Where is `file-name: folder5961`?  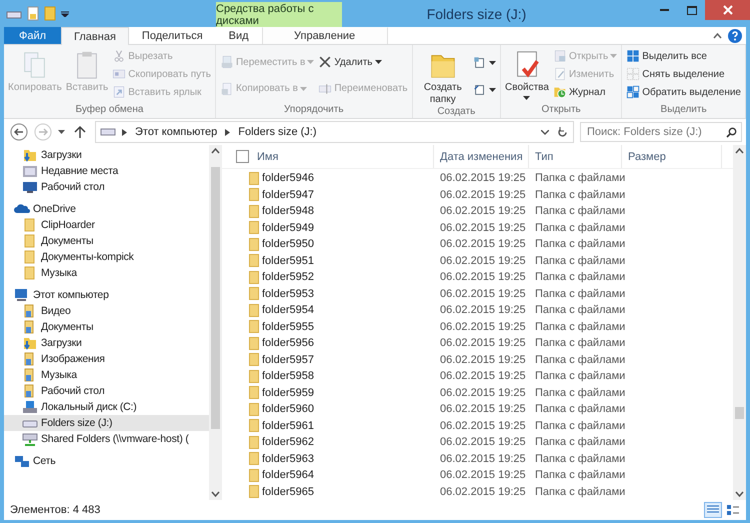
file-name: folder5961 is located at coordinates (288, 426).